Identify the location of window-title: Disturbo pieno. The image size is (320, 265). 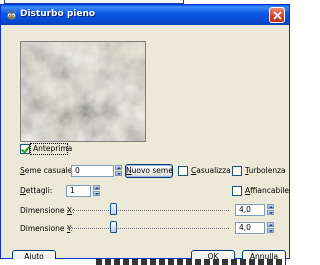
(58, 14).